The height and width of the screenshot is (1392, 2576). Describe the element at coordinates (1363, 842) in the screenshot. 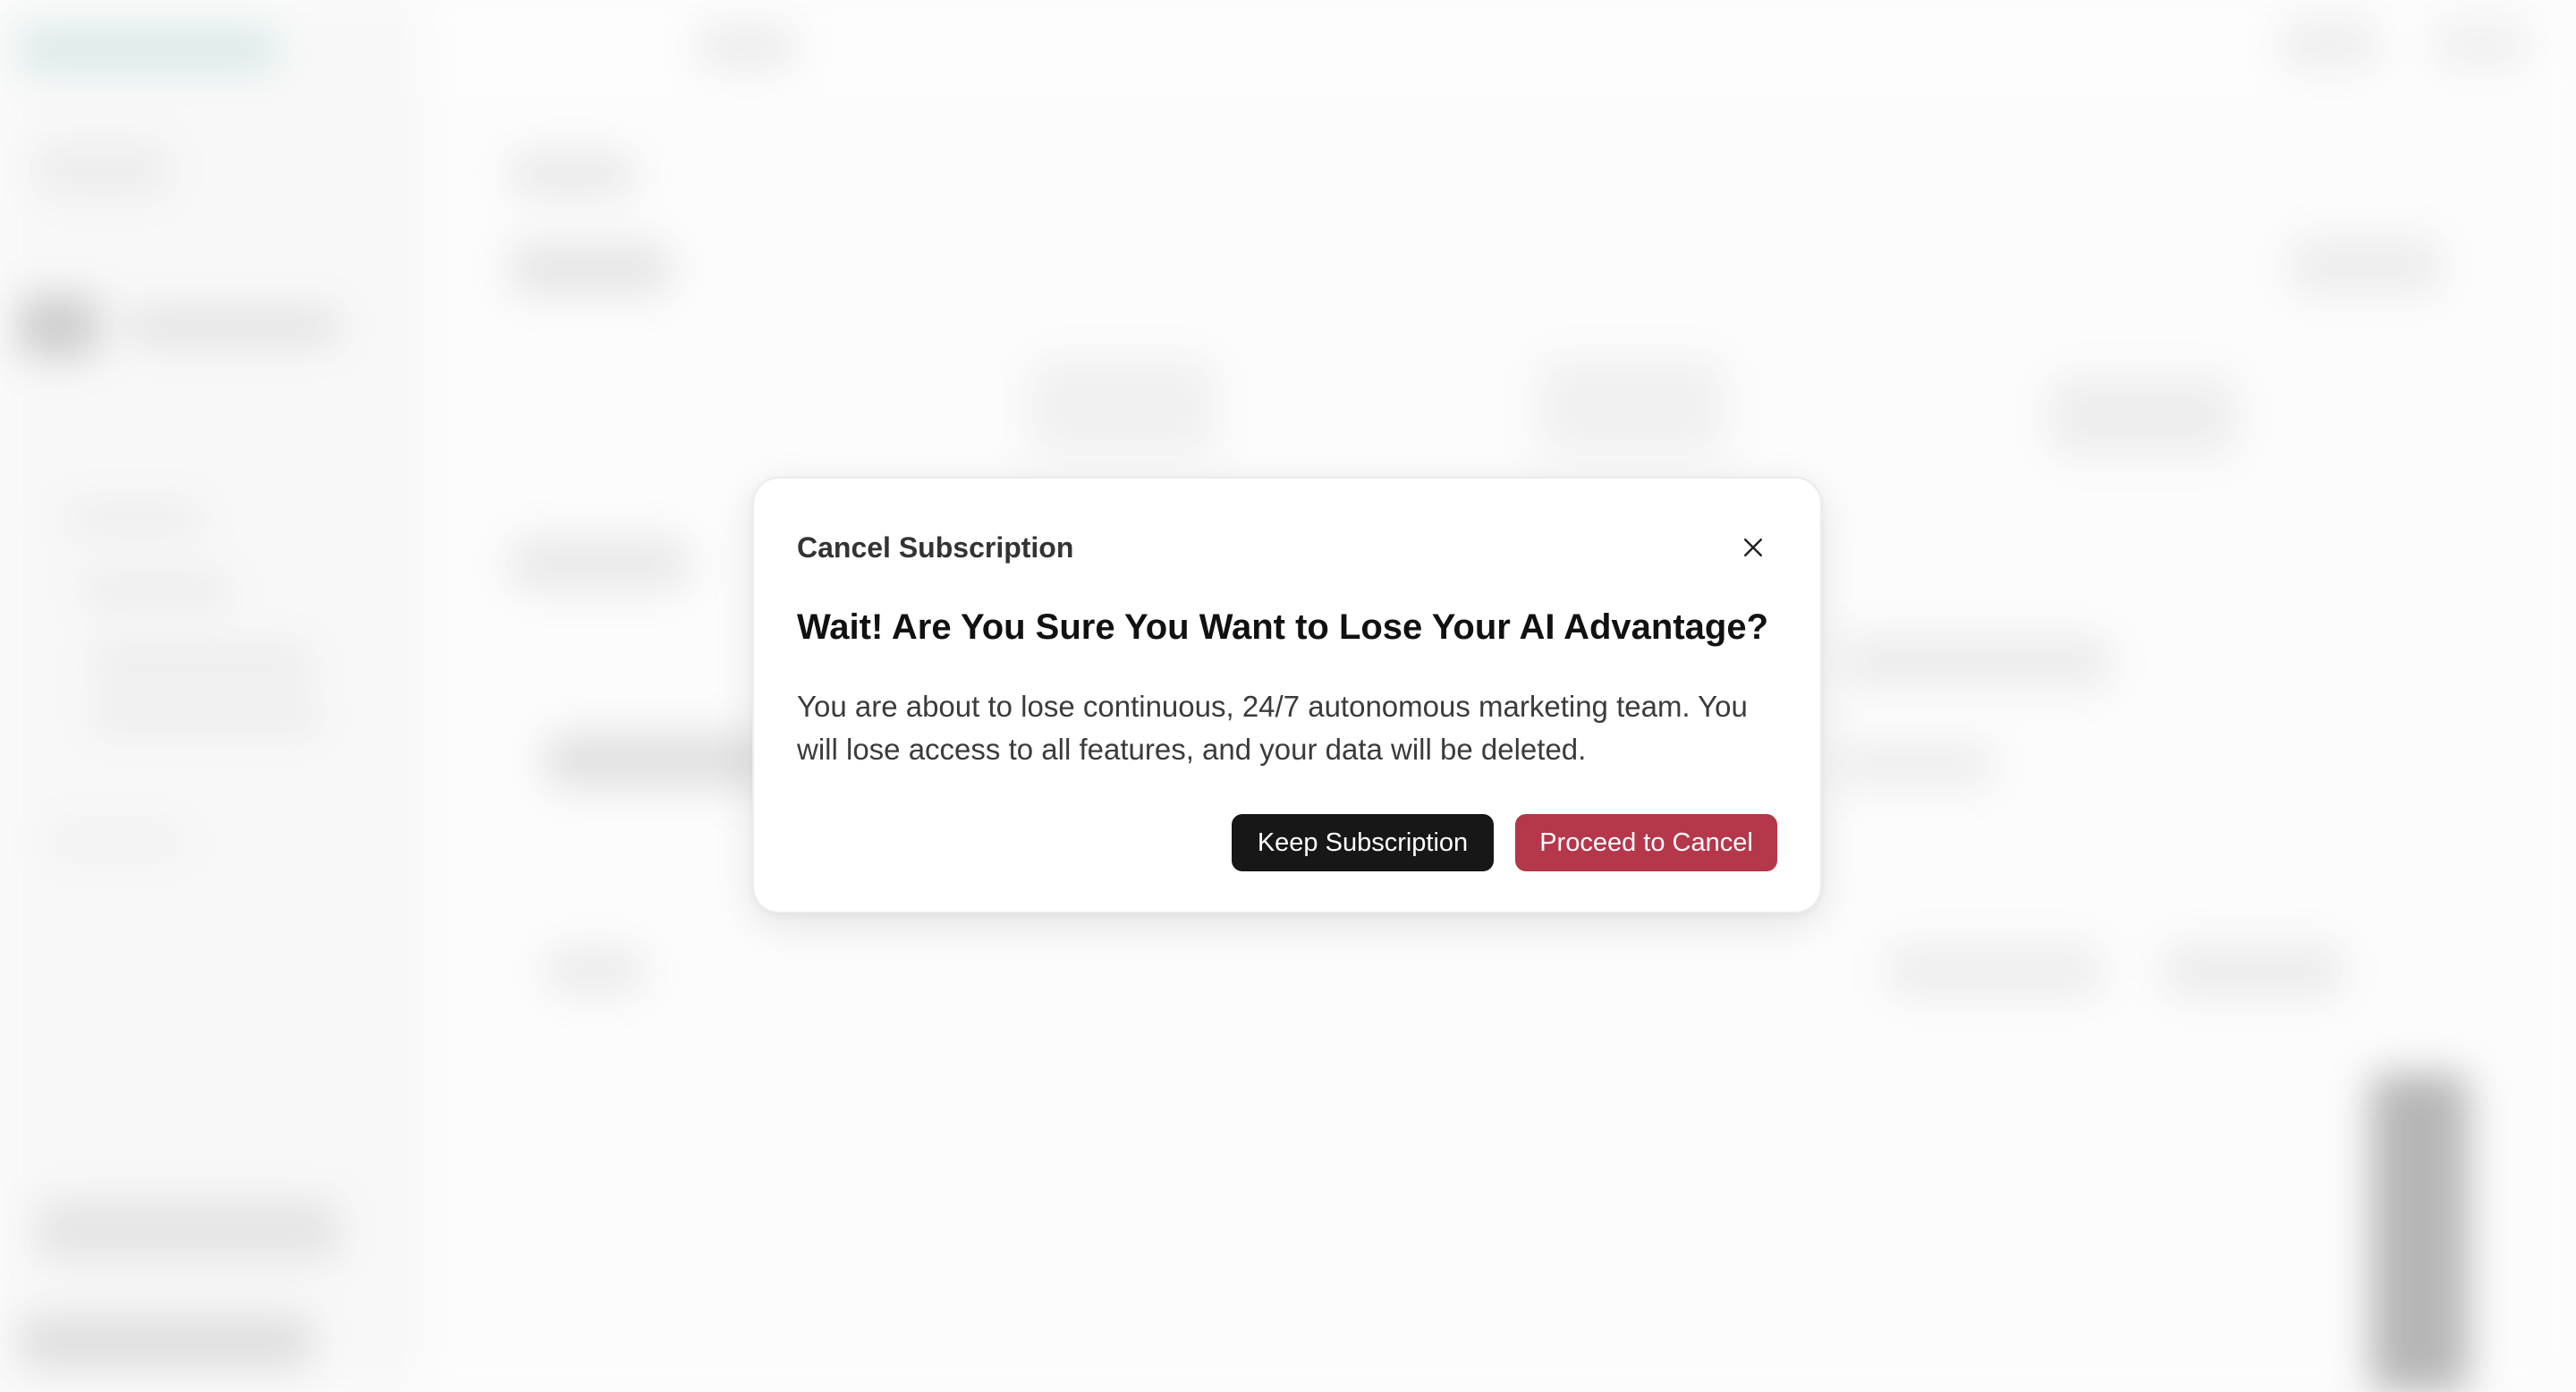

I see `keep-subscription-button: Keep Subscription` at that location.